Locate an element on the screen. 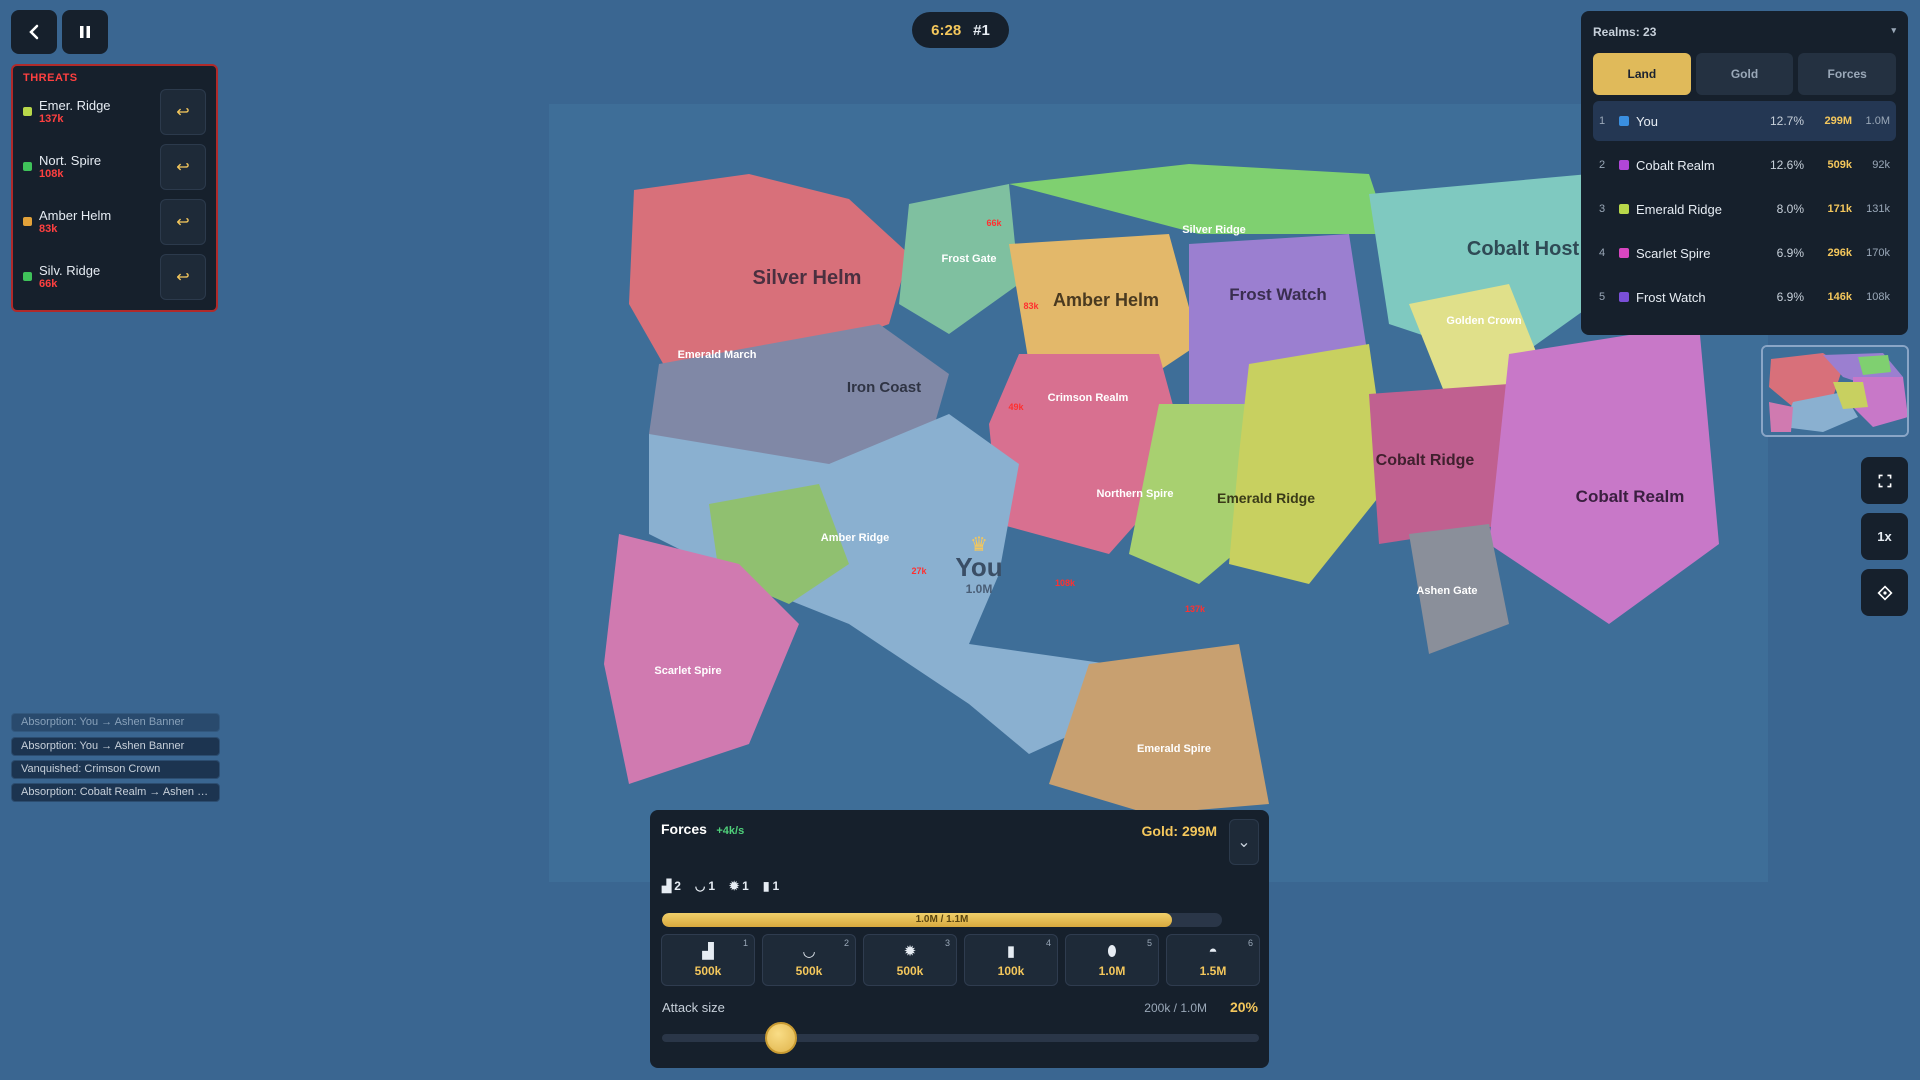 The width and height of the screenshot is (1920, 1080). label-cobalt-realm: Cobalt Realm is located at coordinates (1630, 496).